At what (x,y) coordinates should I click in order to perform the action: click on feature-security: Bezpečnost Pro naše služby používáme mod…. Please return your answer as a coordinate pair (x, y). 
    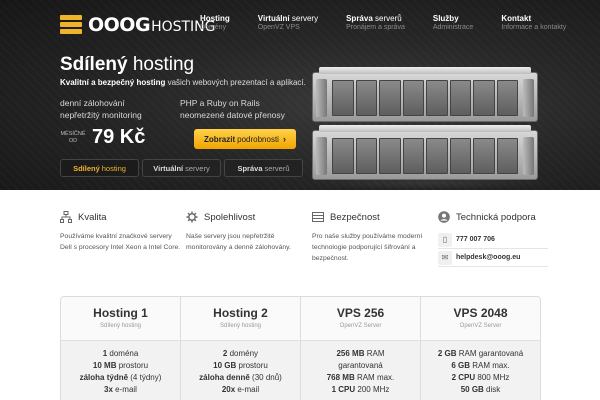
    Looking at the image, I should click on (374, 237).